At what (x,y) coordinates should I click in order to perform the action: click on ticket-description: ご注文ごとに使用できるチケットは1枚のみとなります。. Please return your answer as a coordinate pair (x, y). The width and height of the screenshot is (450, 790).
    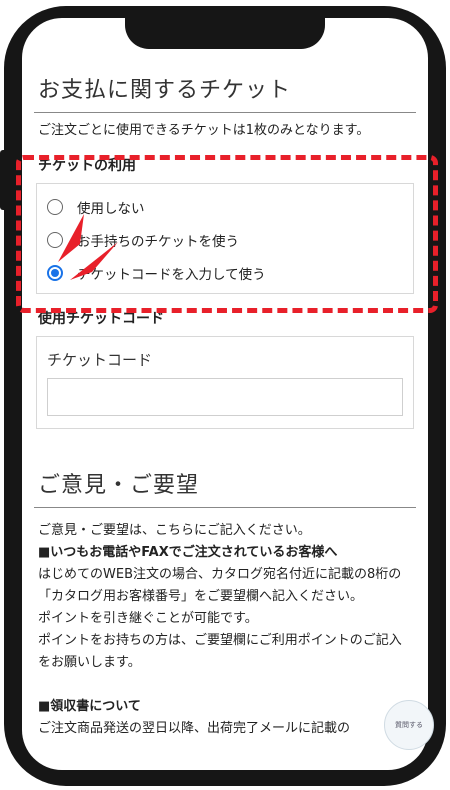
    Looking at the image, I should click on (204, 130).